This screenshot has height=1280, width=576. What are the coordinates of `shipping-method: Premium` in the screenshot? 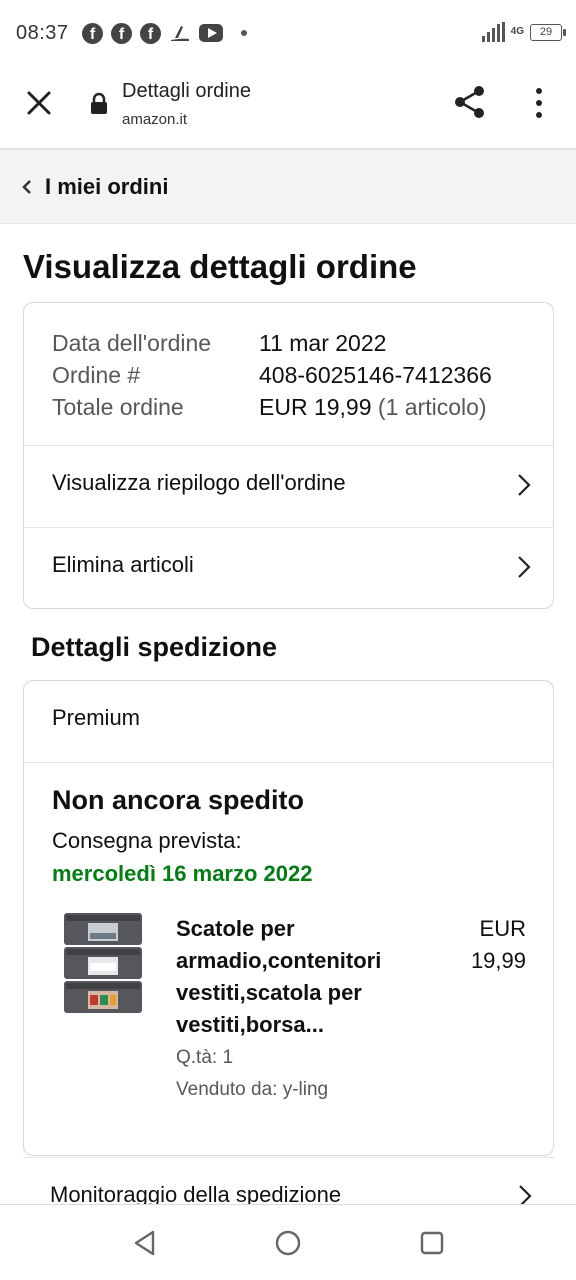 It's located at (288, 722).